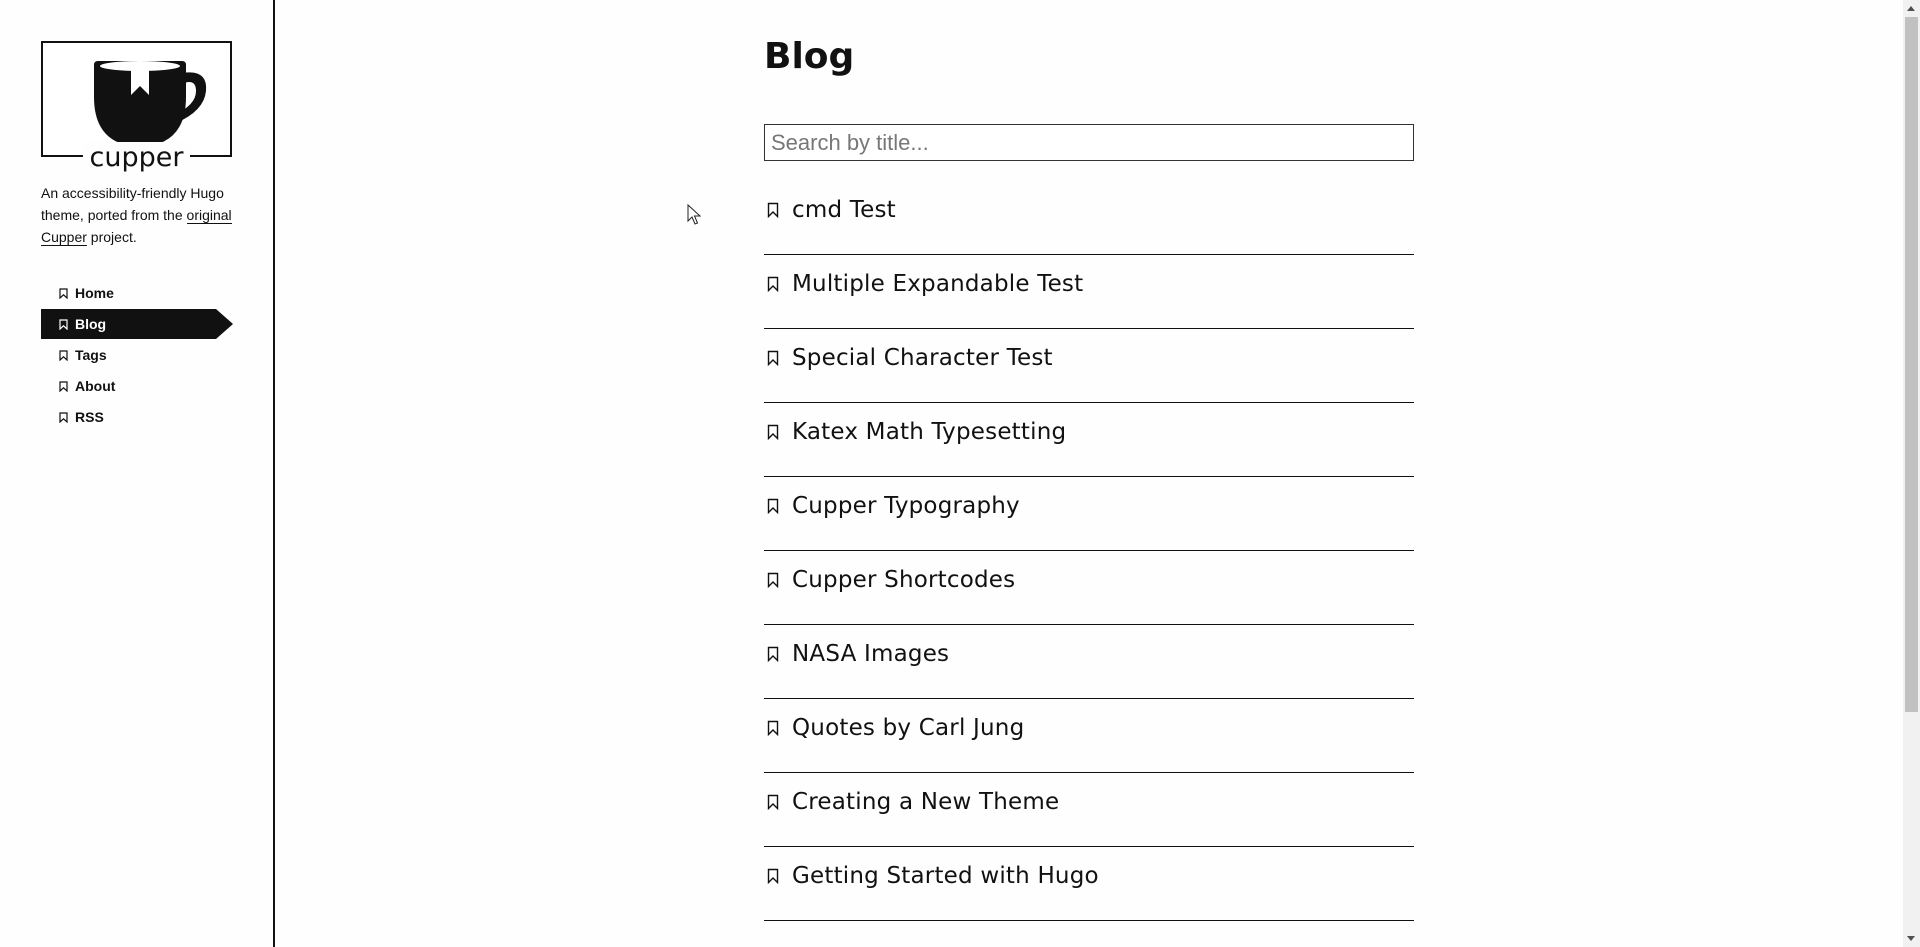 Image resolution: width=1920 pixels, height=947 pixels. I want to click on post-link: Special Character Test, so click(922, 358).